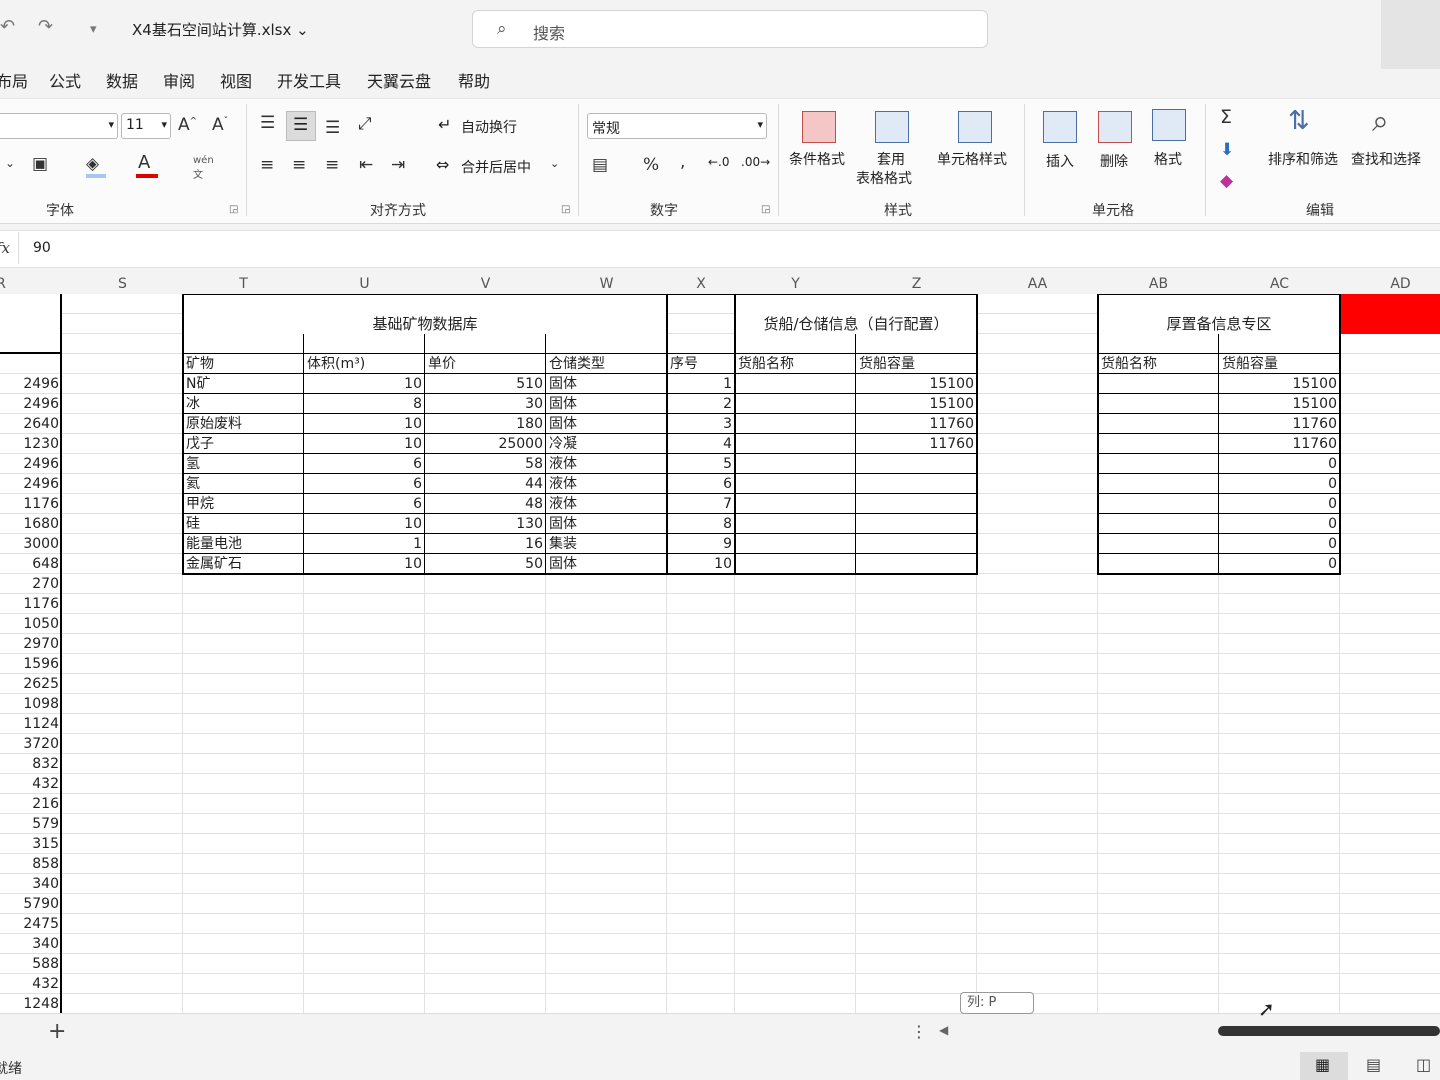 The image size is (1440, 1080). I want to click on file-name: X4基石空间站计算.xlsx ⌄, so click(220, 29).